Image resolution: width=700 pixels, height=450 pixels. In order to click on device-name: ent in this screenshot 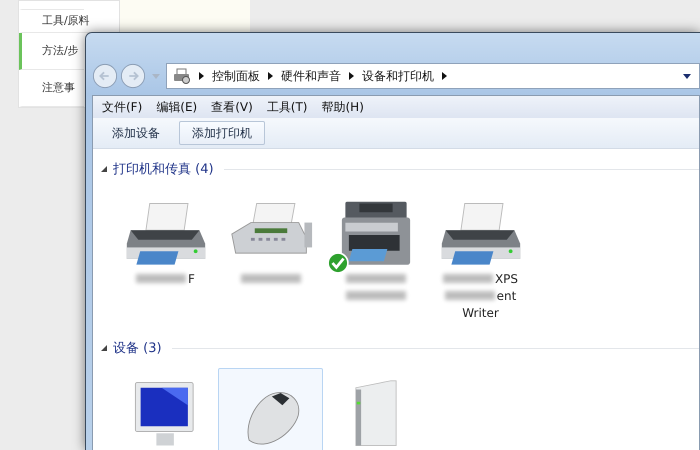, I will do `click(506, 295)`.